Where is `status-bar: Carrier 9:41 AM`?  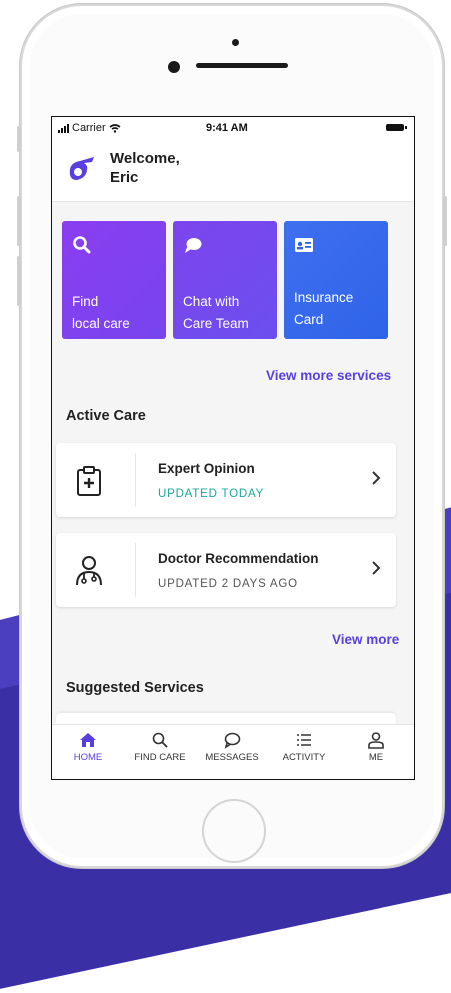
status-bar: Carrier 9:41 AM is located at coordinates (233, 128).